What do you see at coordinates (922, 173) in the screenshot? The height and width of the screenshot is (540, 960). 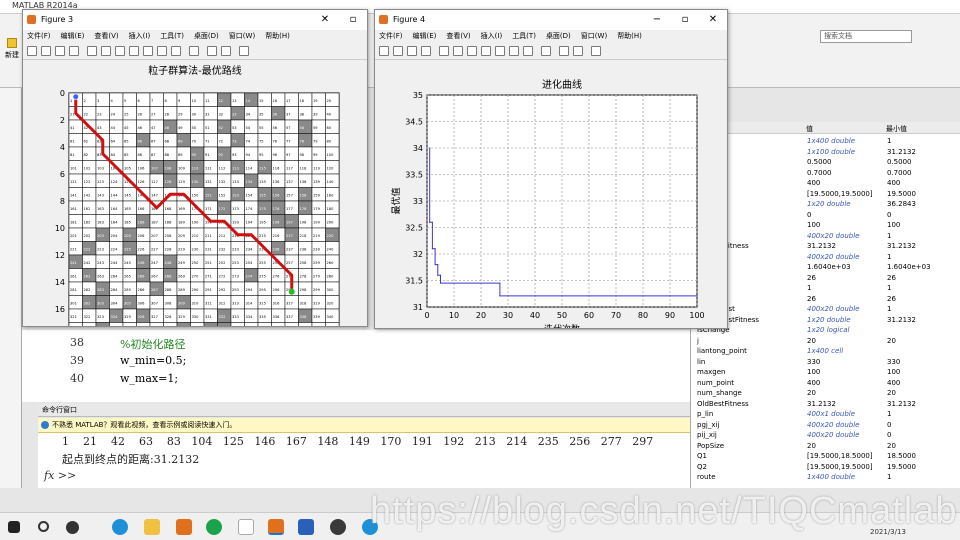 I see `workspace-var-min: 0.7000` at bounding box center [922, 173].